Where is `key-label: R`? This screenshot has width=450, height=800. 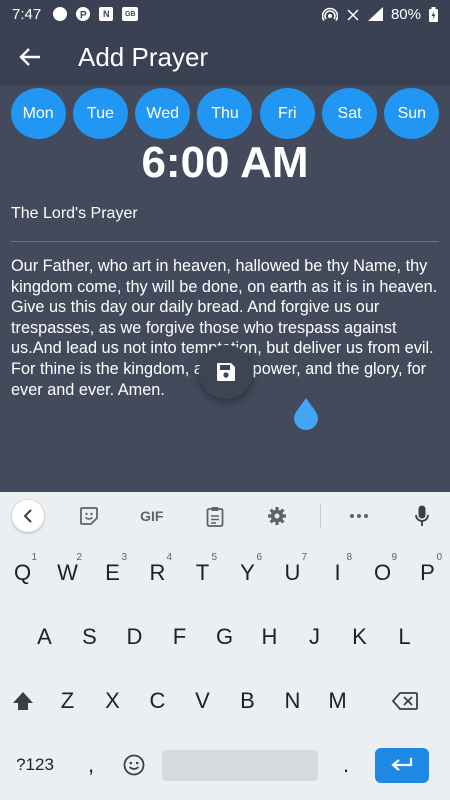 key-label: R is located at coordinates (157, 572).